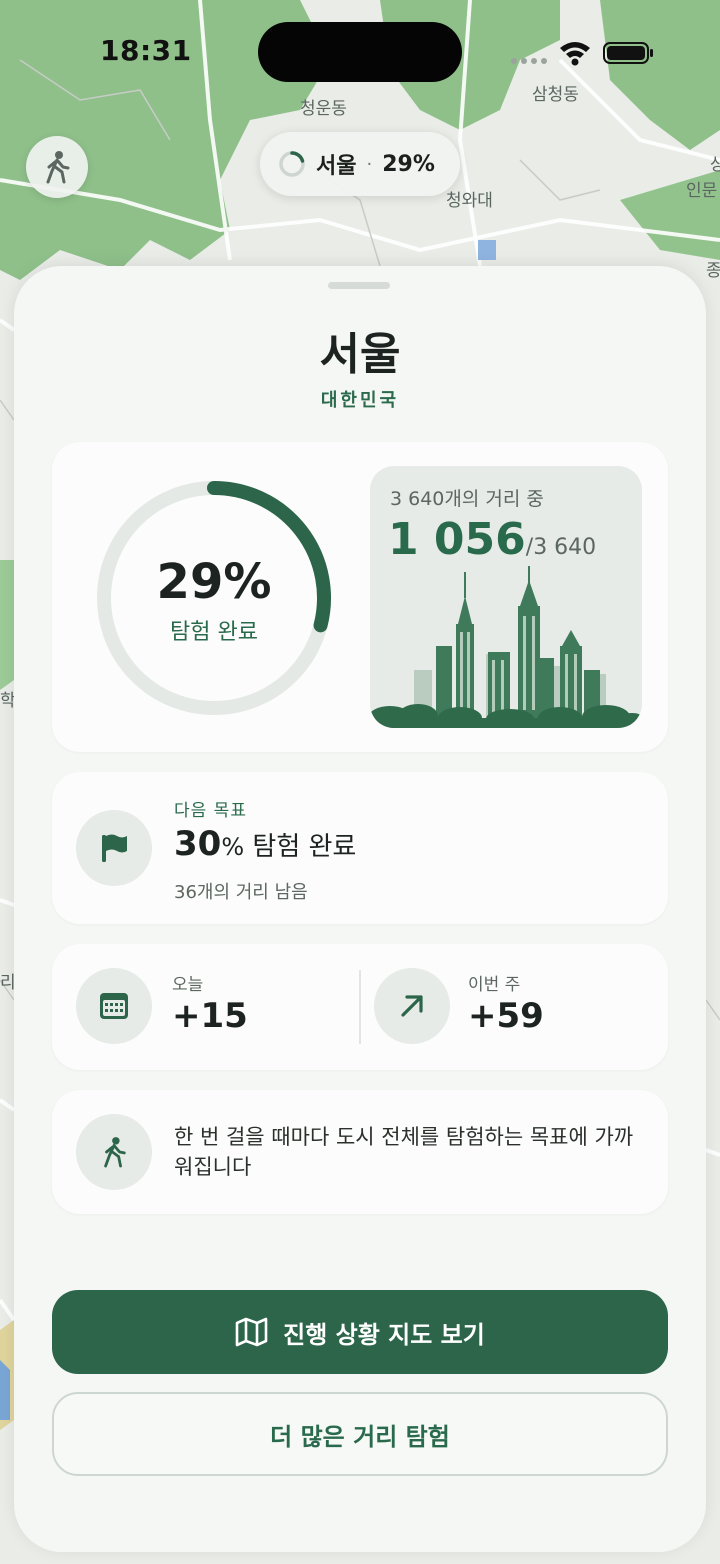  What do you see at coordinates (561, 547) in the screenshot?
I see `streets-total: /3 640` at bounding box center [561, 547].